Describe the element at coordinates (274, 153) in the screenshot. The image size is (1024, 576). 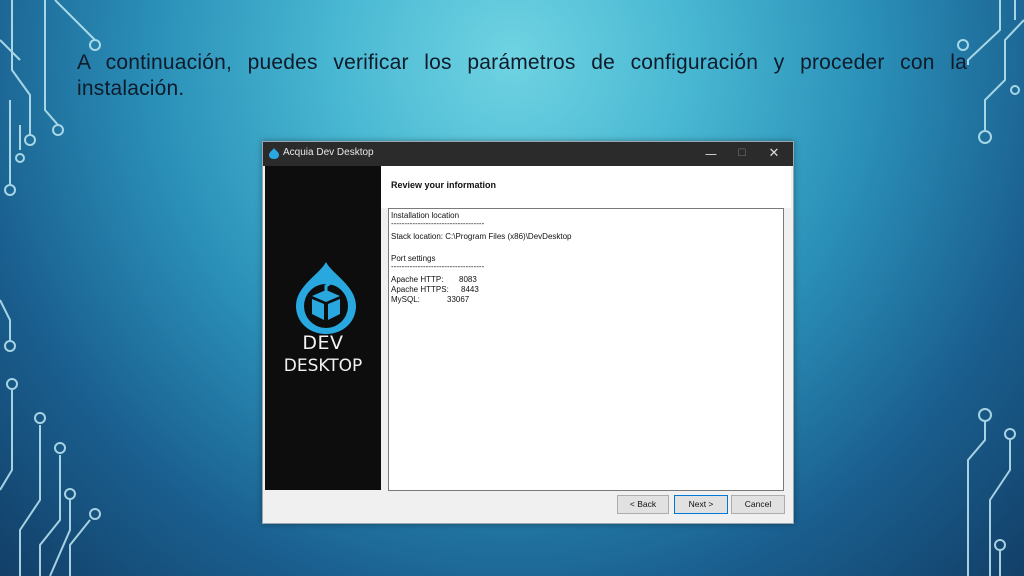
I see `drupal-drop-icon` at that location.